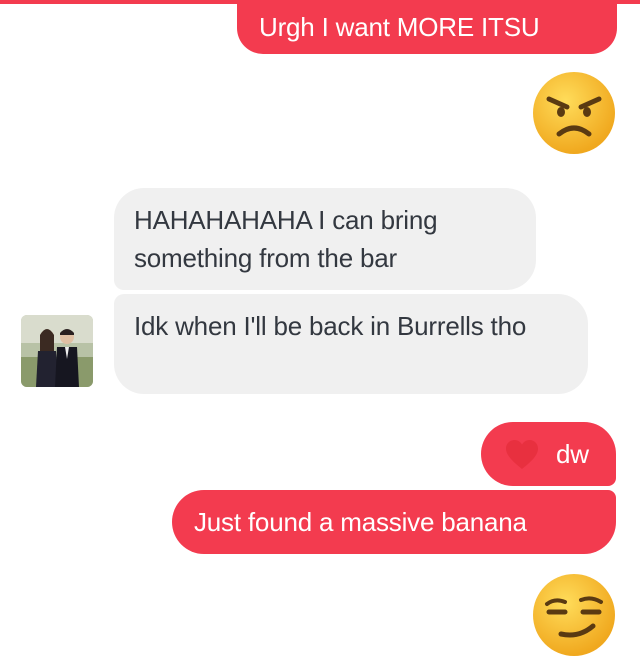  What do you see at coordinates (548, 454) in the screenshot?
I see `message-bubble-outgoing: dw` at bounding box center [548, 454].